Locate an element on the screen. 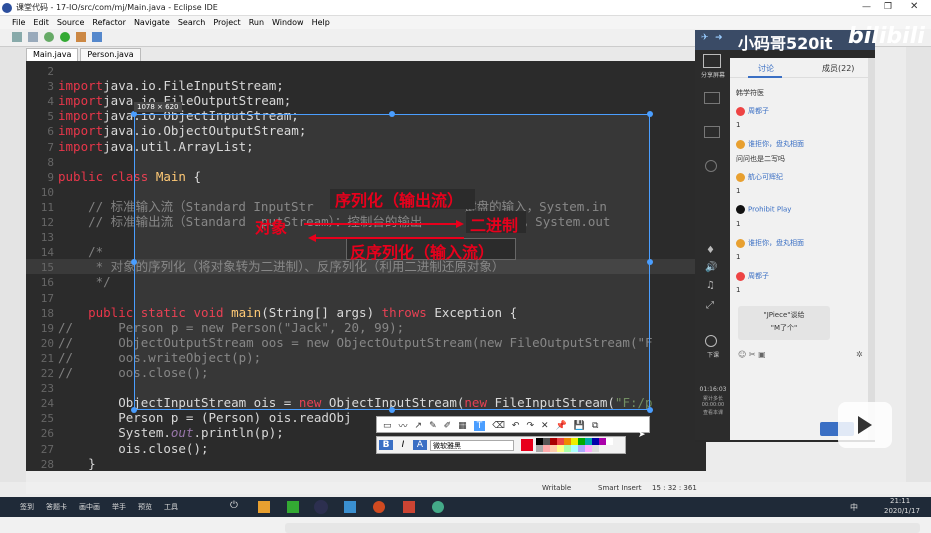 This screenshot has height=533, width=931. curve-tool-icon: 〰 is located at coordinates (403, 425).